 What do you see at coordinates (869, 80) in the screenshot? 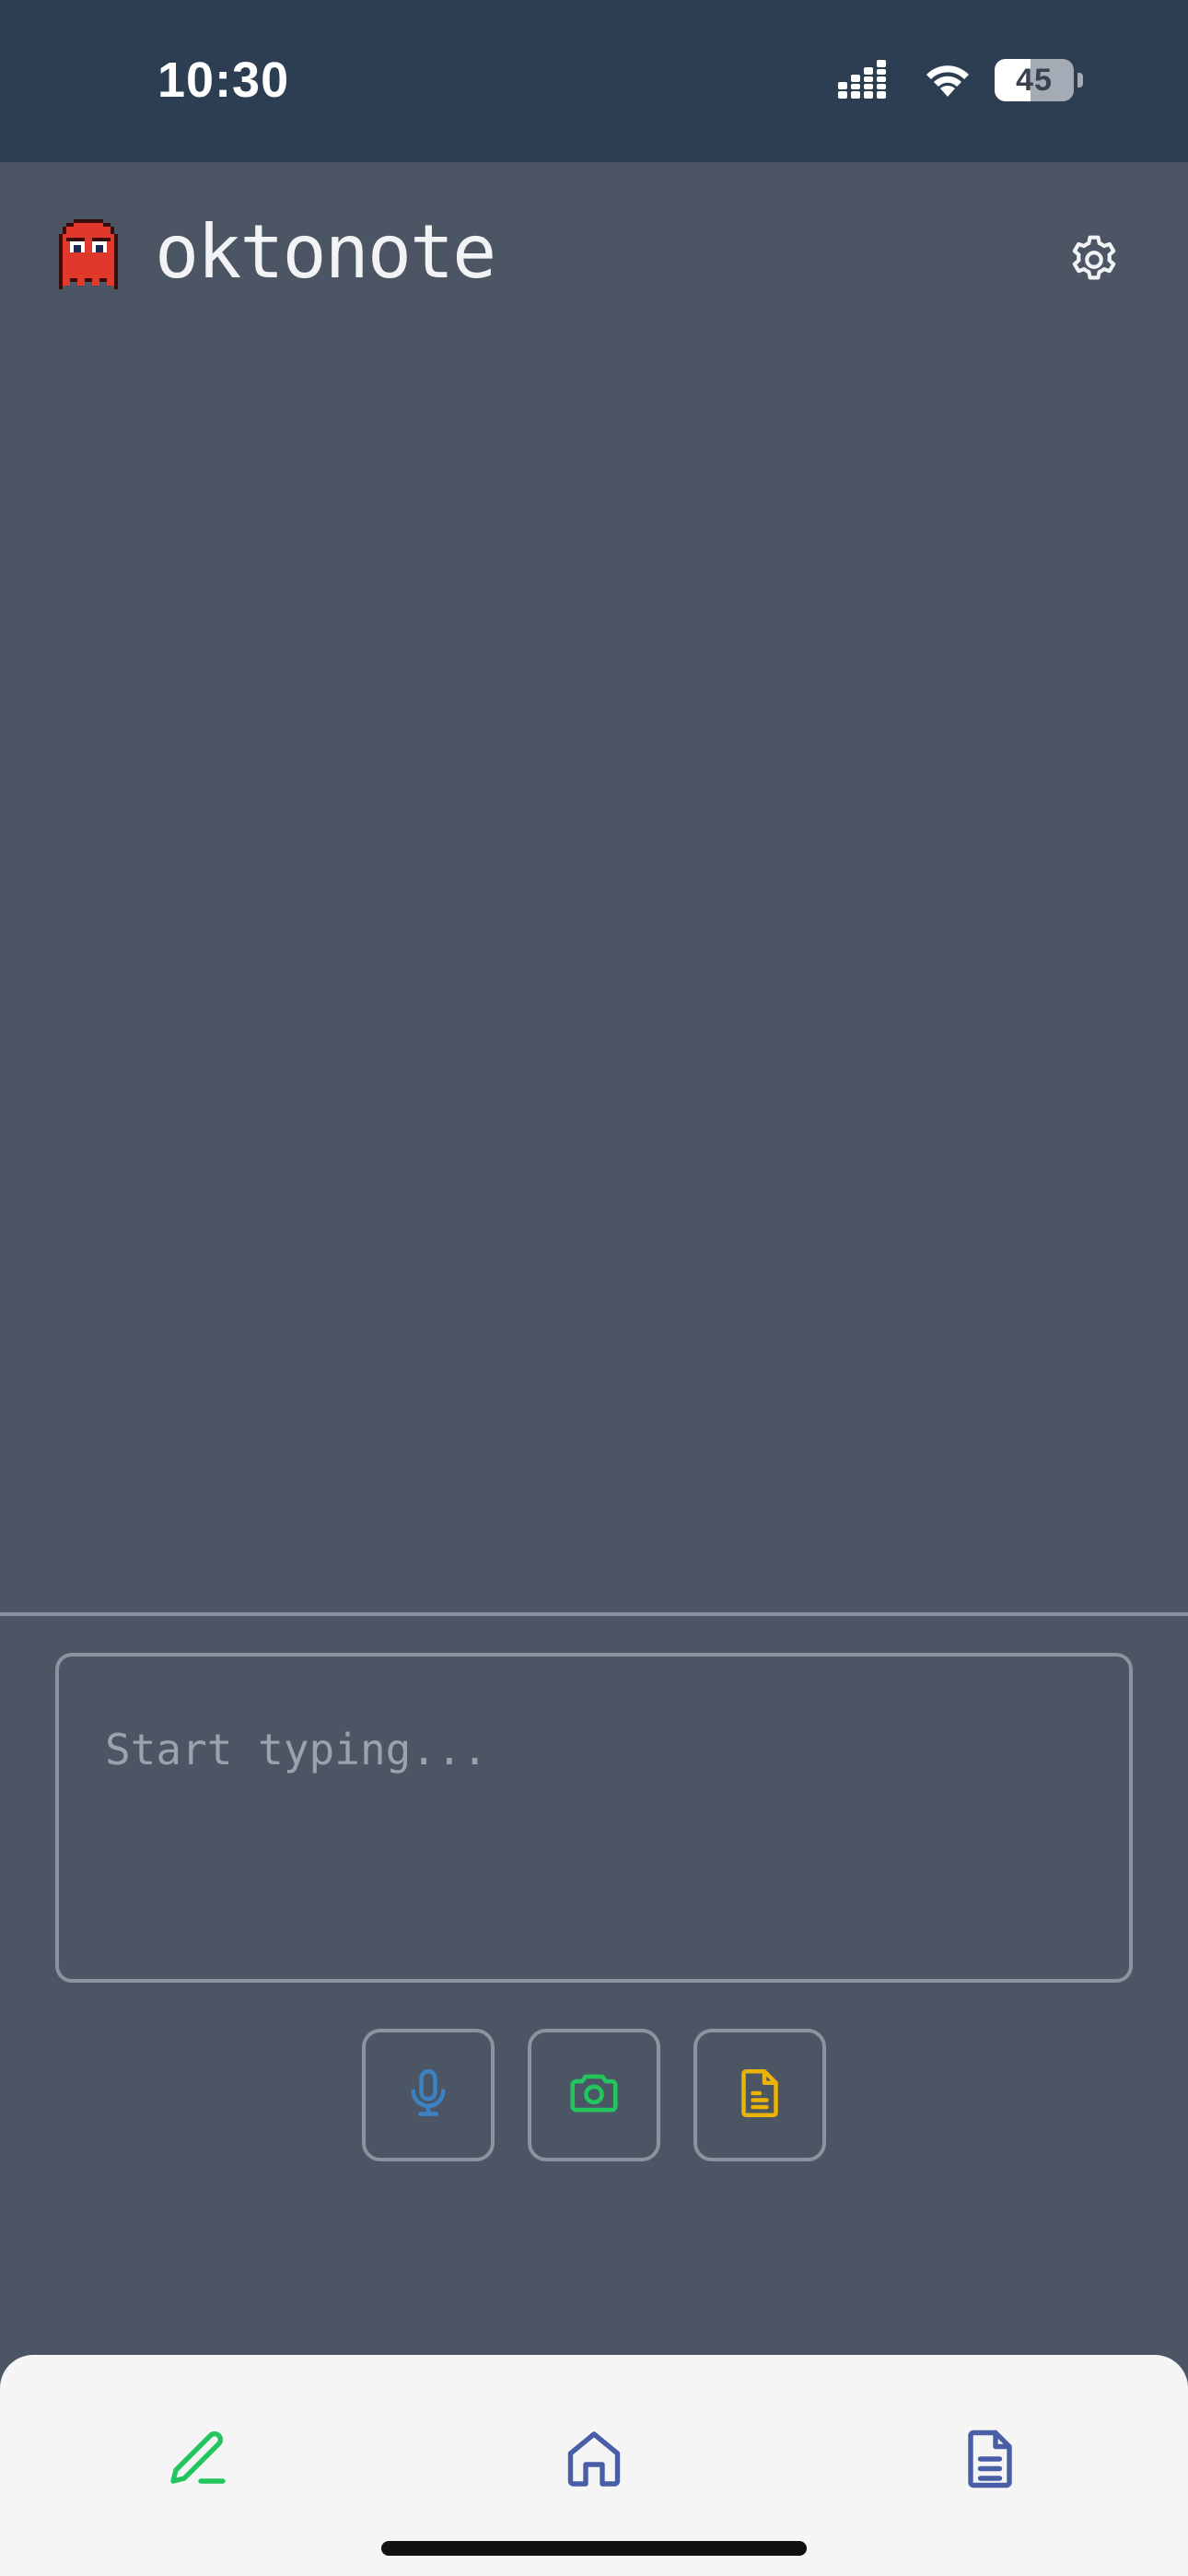
I see `cellular-signal-icon` at bounding box center [869, 80].